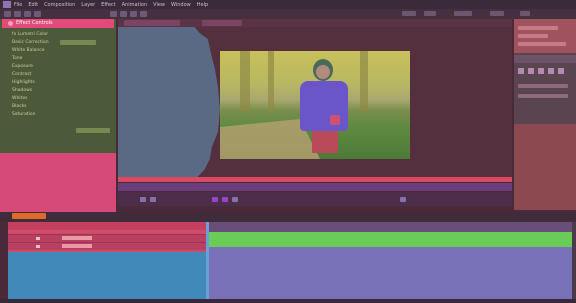 Image resolution: width=576 pixels, height=303 pixels. Describe the element at coordinates (463, 13) in the screenshot. I see `workspace-standard` at that location.